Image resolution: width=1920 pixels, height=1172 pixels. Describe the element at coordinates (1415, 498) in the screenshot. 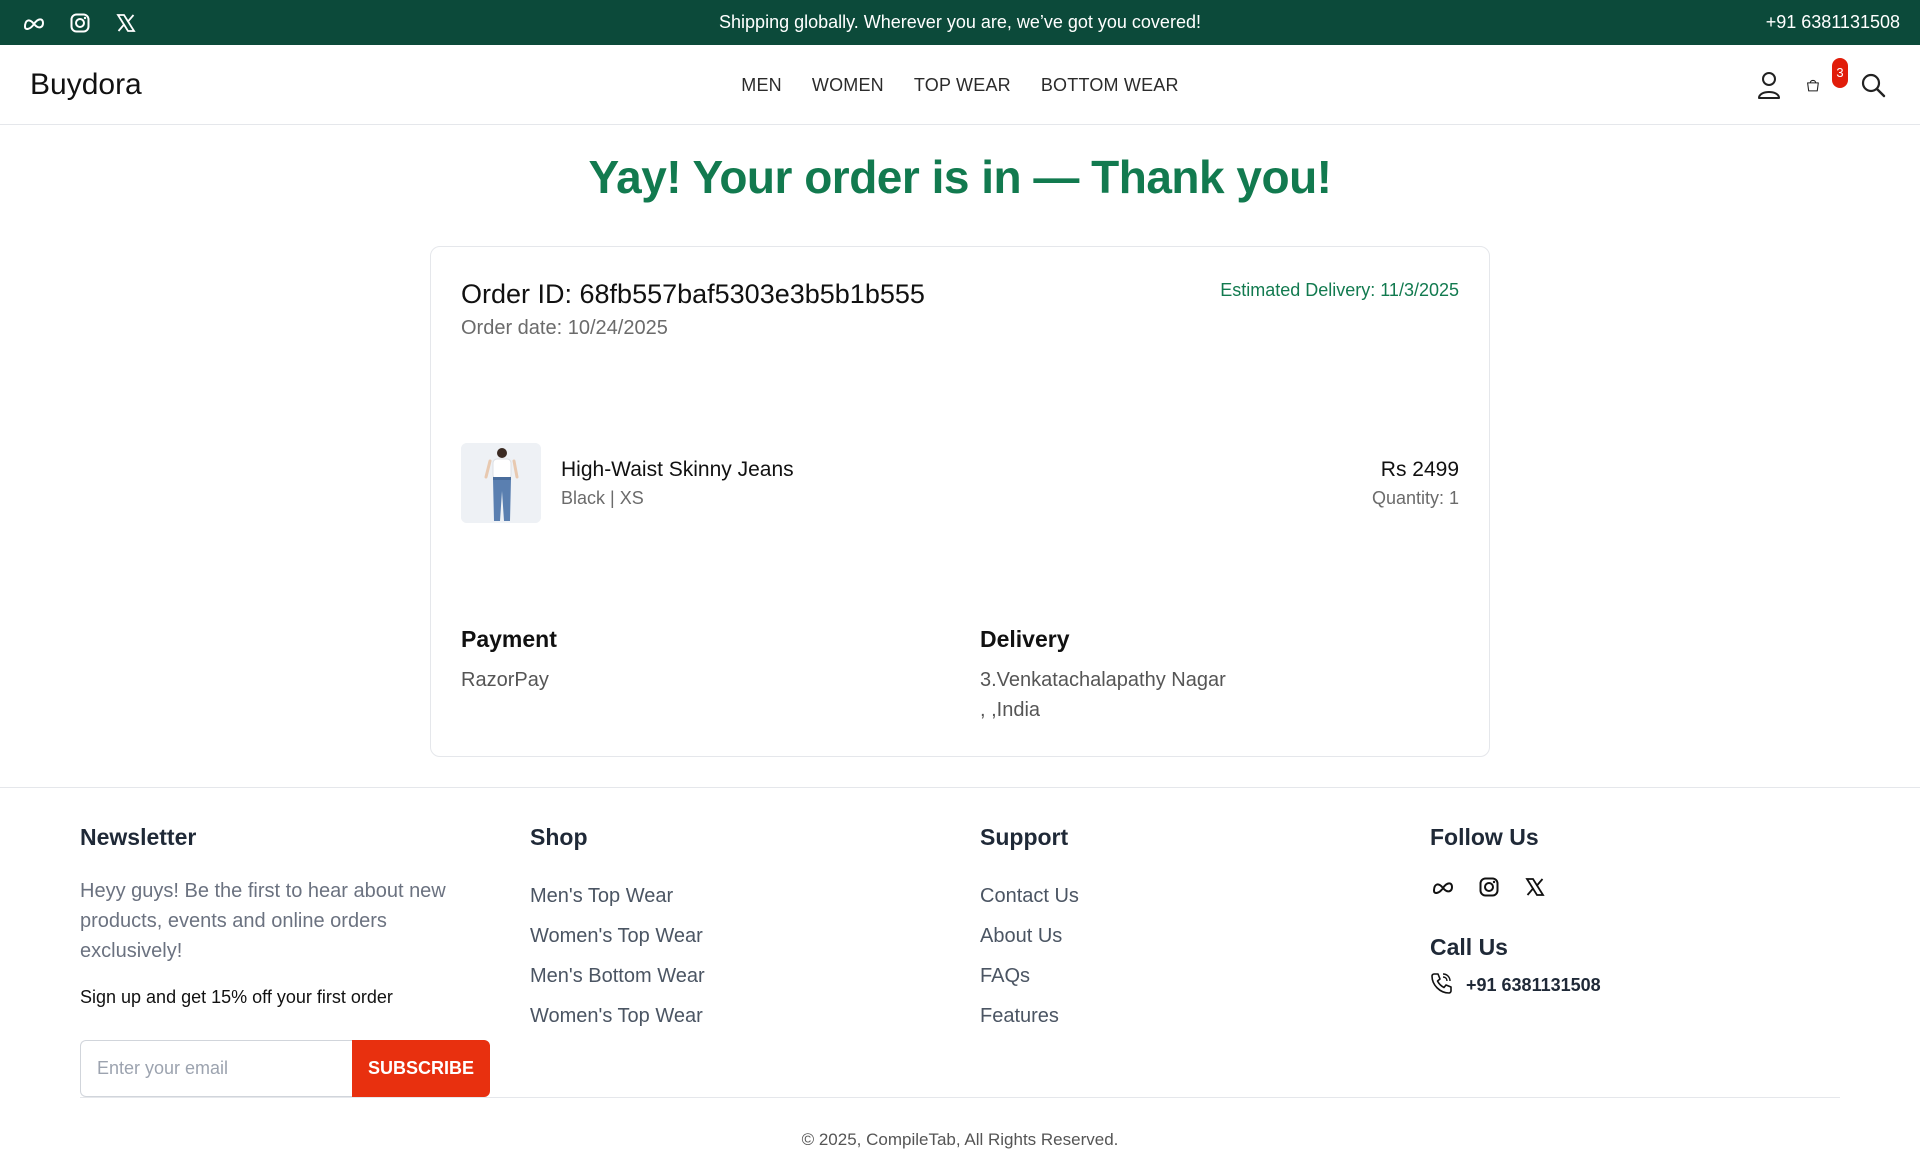

I see `product-quantity: Quantity: 1` at that location.